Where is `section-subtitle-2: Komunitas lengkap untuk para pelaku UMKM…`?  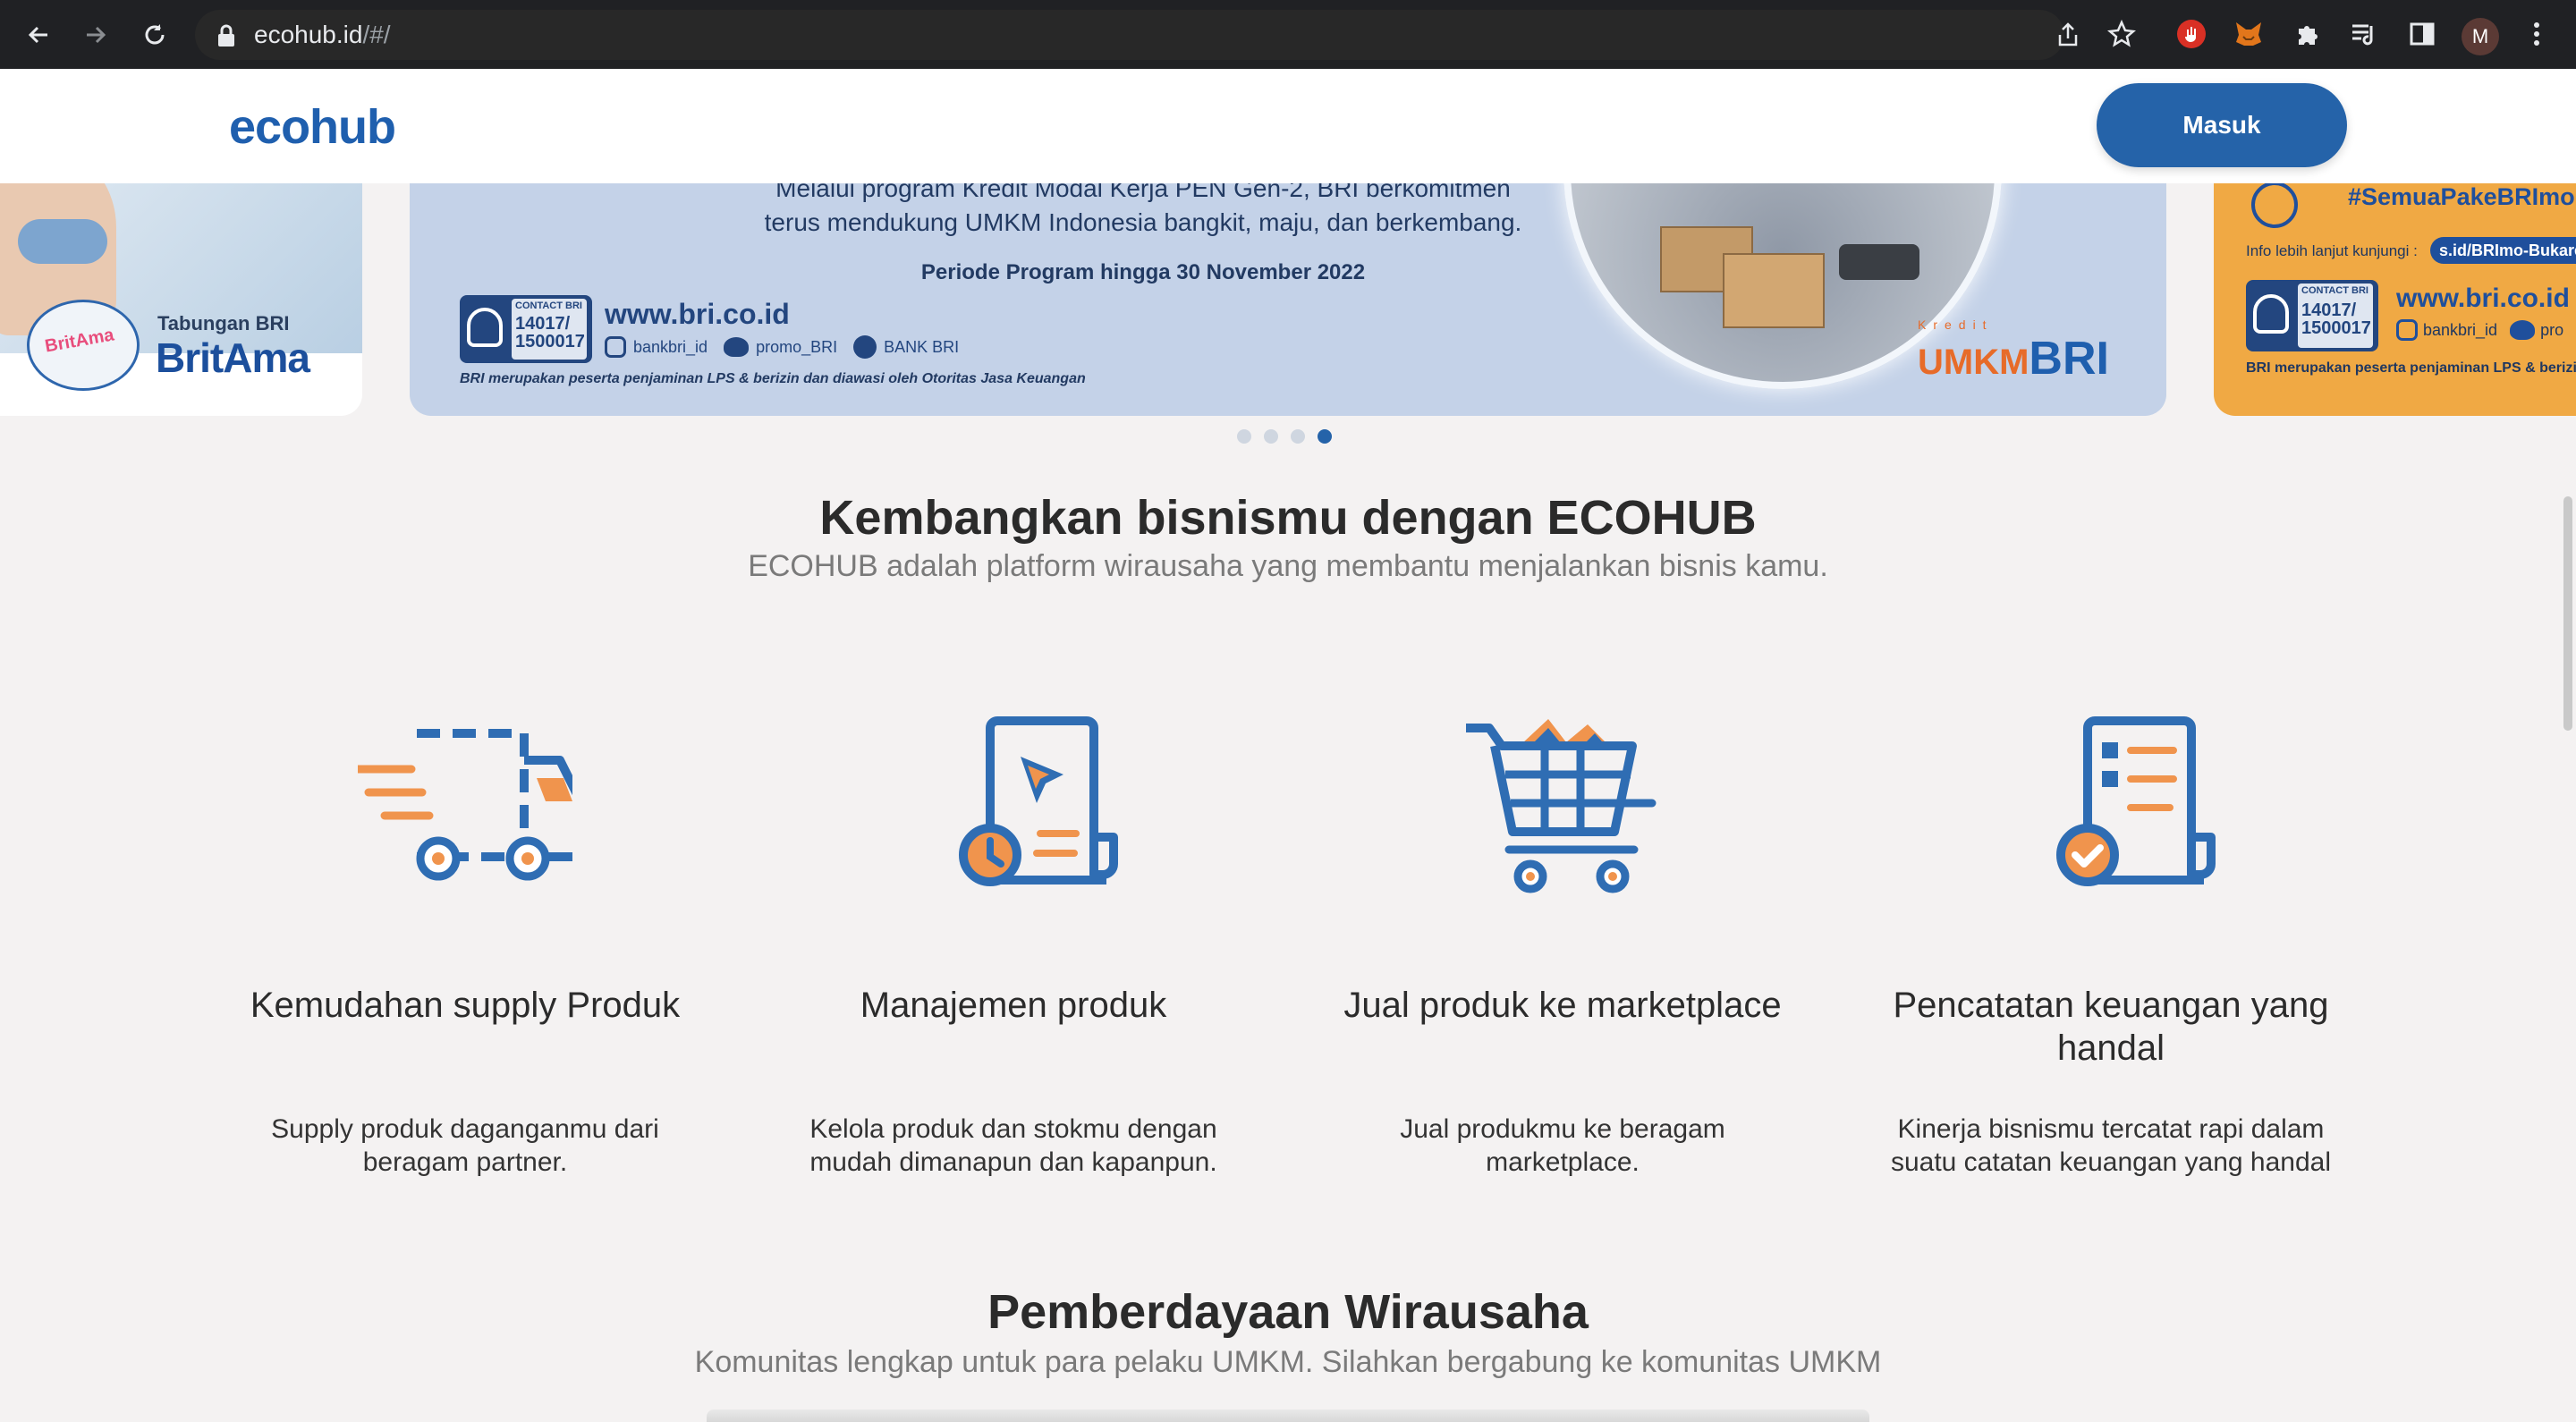
section-subtitle-2: Komunitas lengkap untuk para pelaku UMKM… is located at coordinates (1288, 1362).